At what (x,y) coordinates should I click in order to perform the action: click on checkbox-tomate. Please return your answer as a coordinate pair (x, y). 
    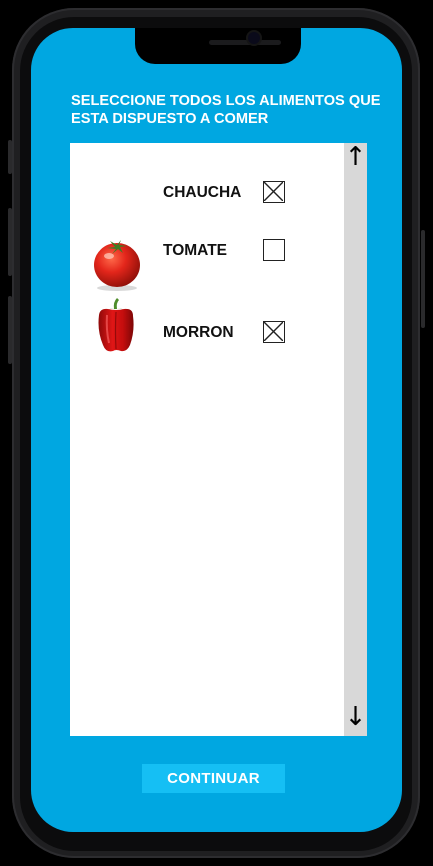
    Looking at the image, I should click on (274, 250).